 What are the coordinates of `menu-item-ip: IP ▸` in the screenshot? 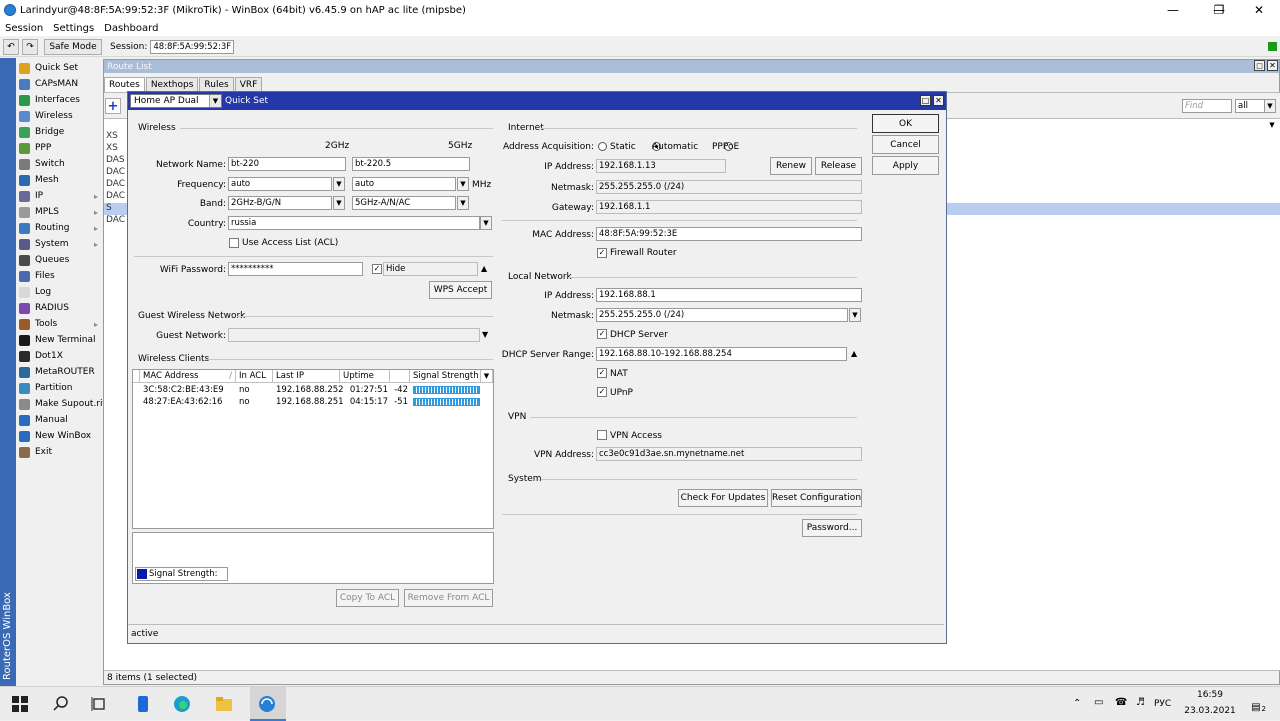 It's located at (59, 196).